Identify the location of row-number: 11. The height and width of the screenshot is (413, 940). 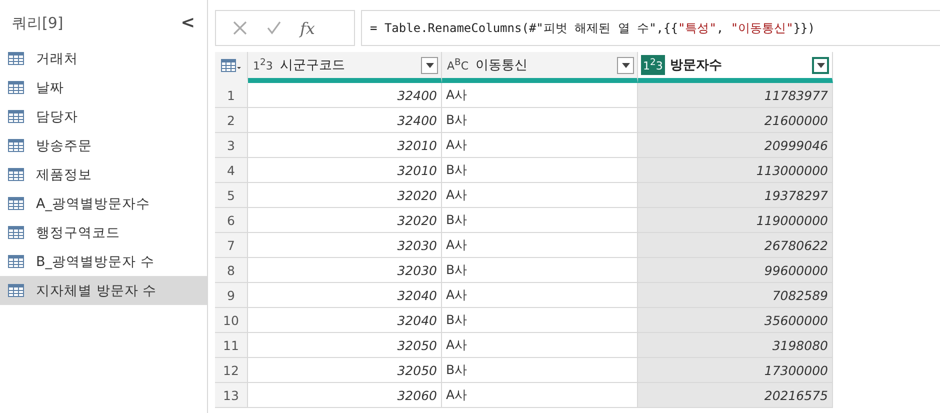
(231, 345).